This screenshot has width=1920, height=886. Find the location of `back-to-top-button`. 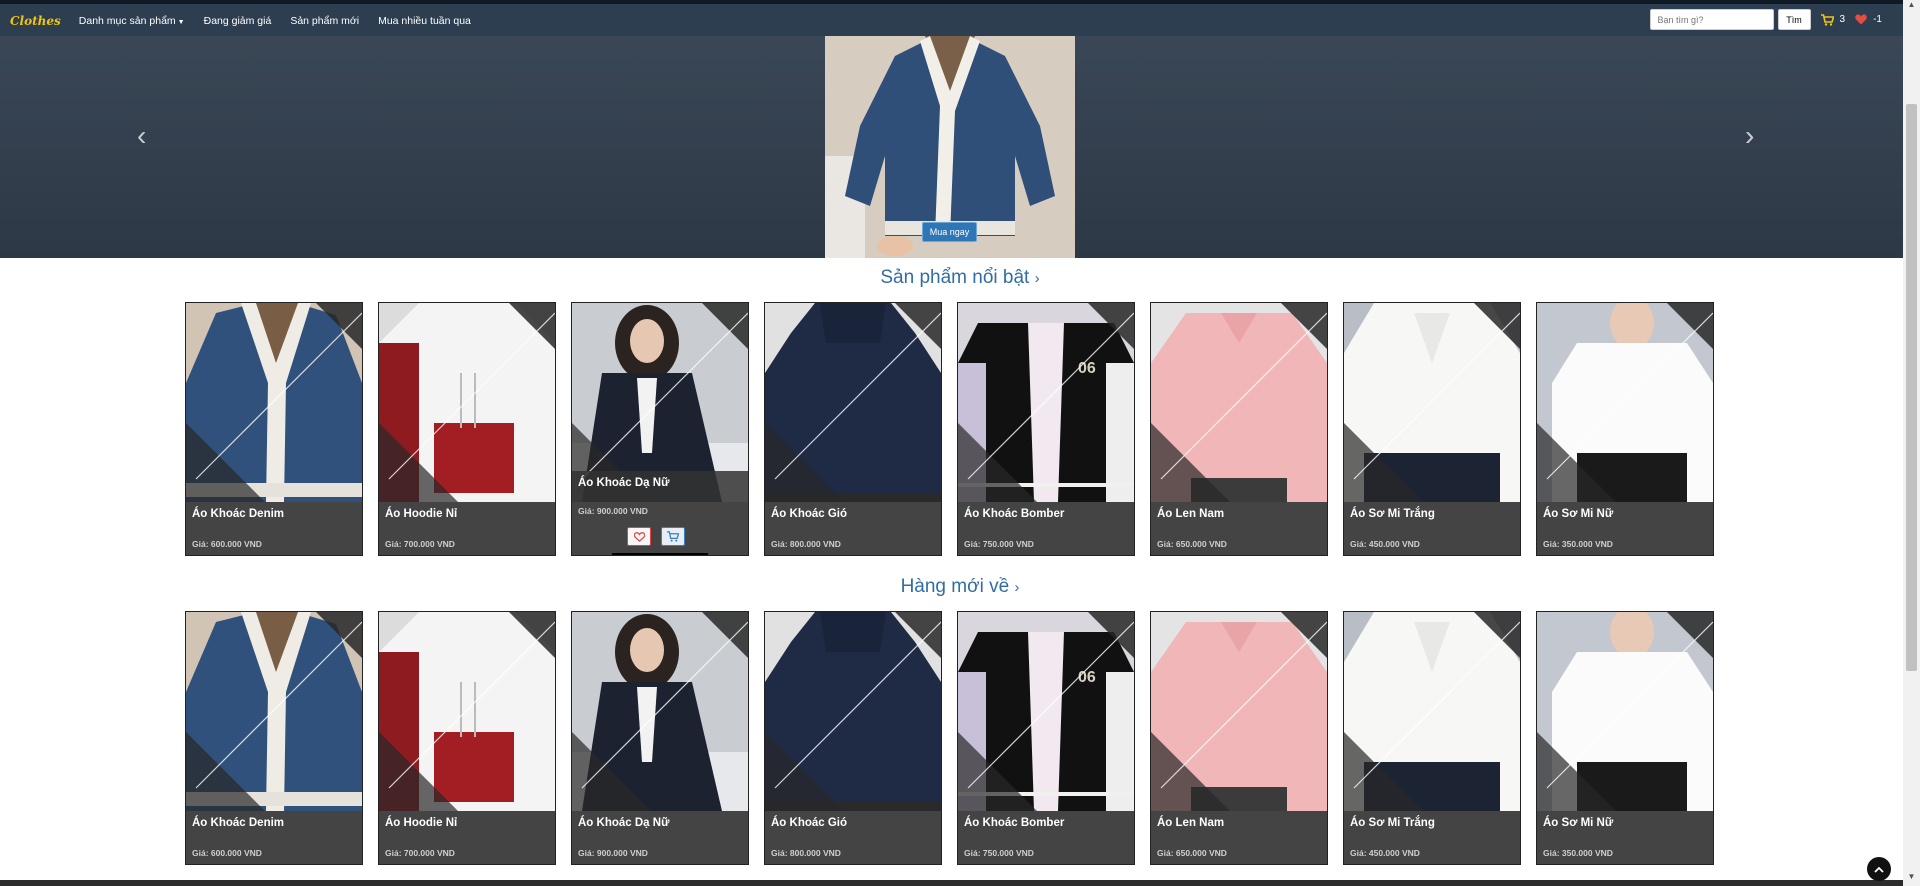

back-to-top-button is located at coordinates (1879, 869).